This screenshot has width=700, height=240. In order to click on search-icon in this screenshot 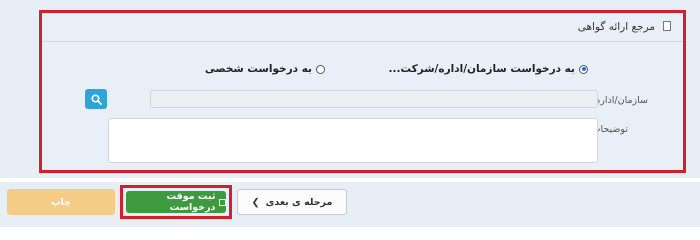, I will do `click(96, 99)`.